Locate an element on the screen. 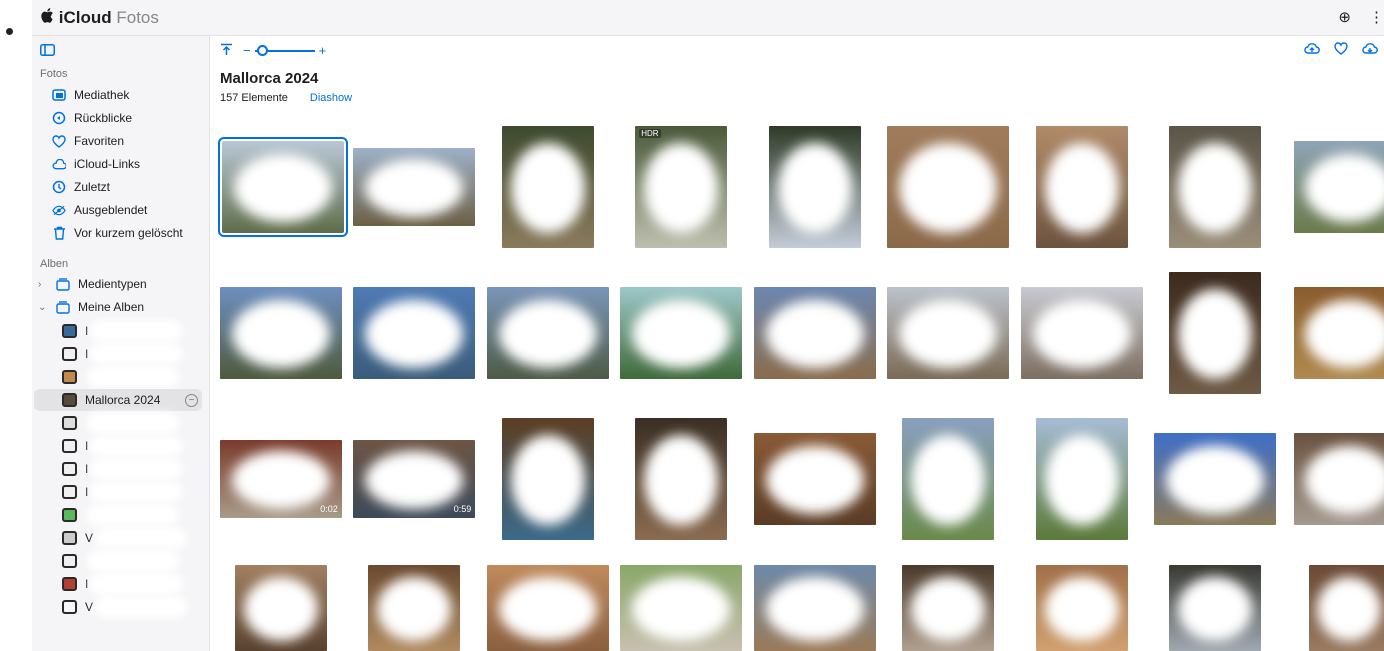 Image resolution: width=1384 pixels, height=651 pixels. sidebar-group-meine-alben: ⌄ Meine Alben is located at coordinates (91, 307).